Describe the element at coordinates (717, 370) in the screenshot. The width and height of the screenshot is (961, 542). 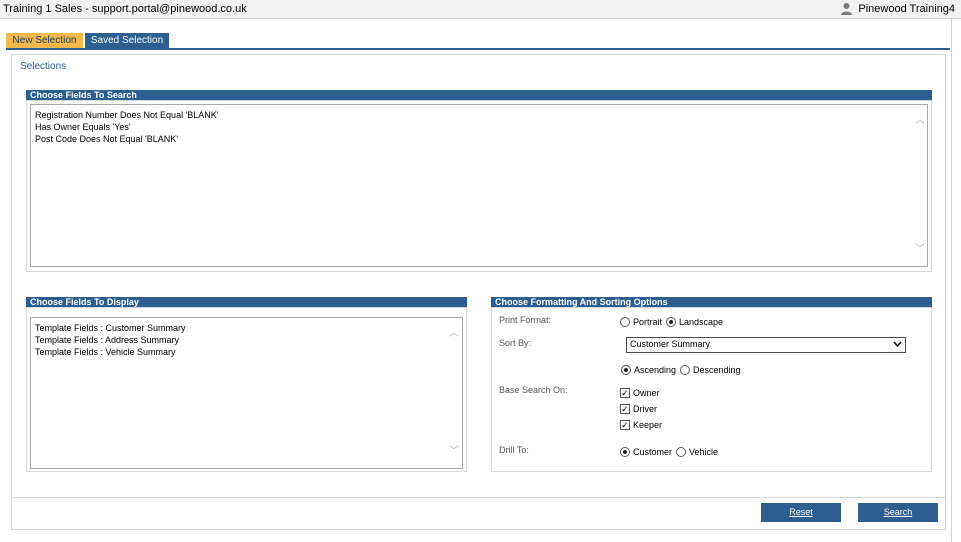
I see `descending-label: Descending` at that location.